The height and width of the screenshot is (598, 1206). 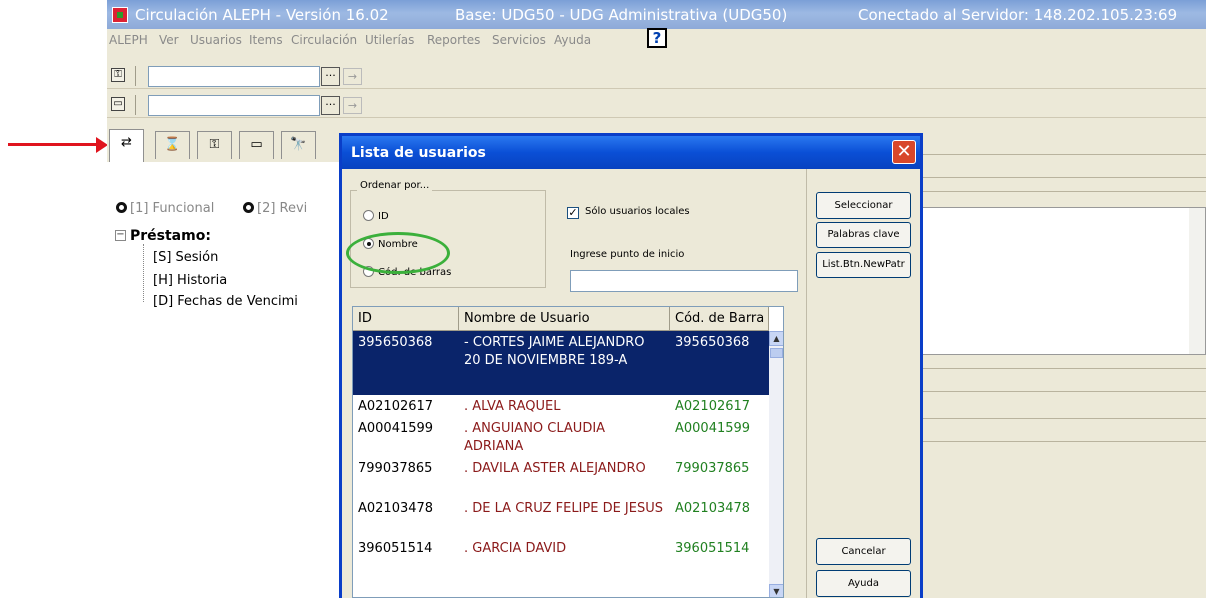 I want to click on tab-item-icon: ▭, so click(x=256, y=145).